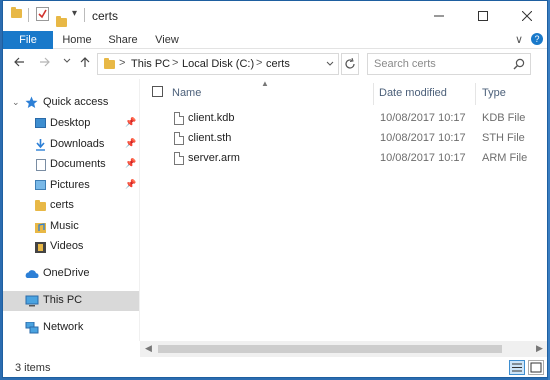 Image resolution: width=550 pixels, height=380 pixels. I want to click on nav-item-documents: Documents 📌, so click(71, 165).